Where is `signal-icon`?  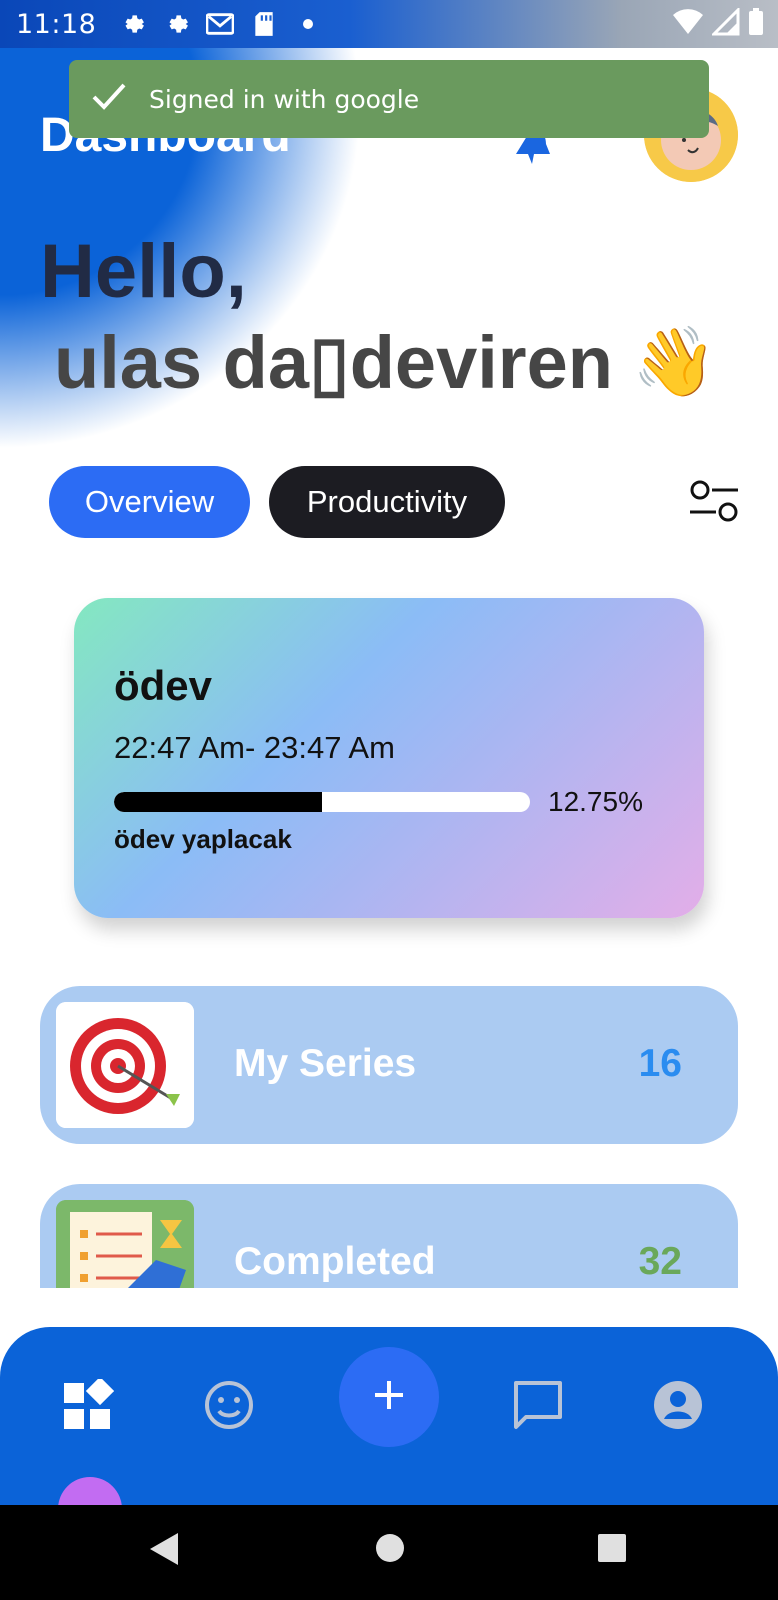
signal-icon is located at coordinates (725, 24).